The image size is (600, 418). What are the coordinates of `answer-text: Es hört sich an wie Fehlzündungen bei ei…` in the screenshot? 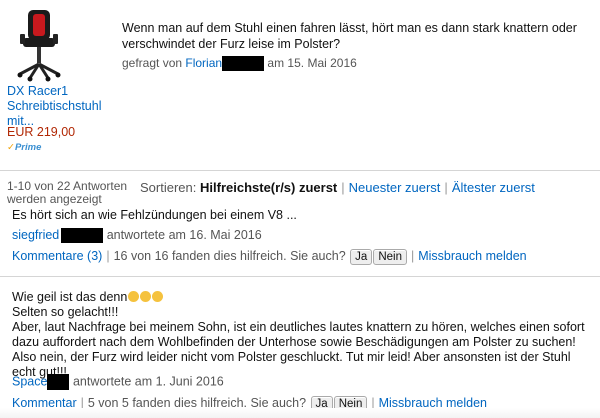 It's located at (154, 215).